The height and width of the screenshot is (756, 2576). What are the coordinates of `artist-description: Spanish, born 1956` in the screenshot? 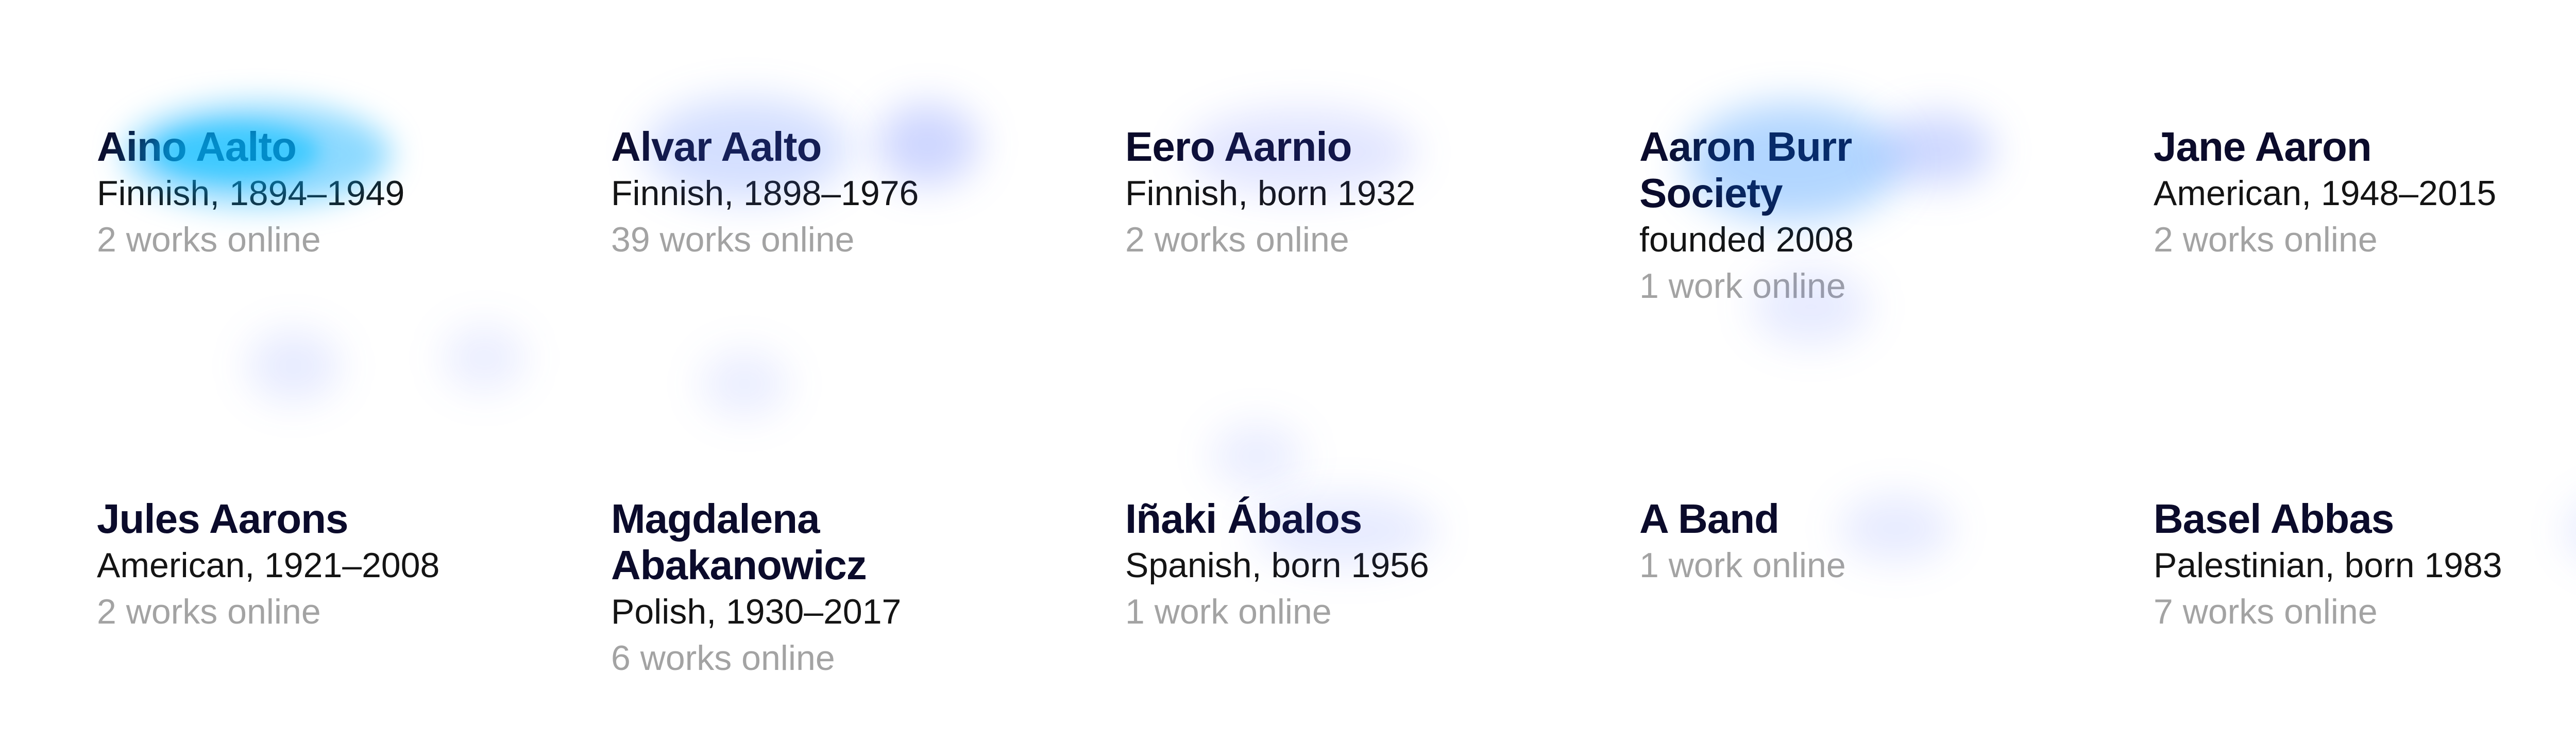 It's located at (1277, 566).